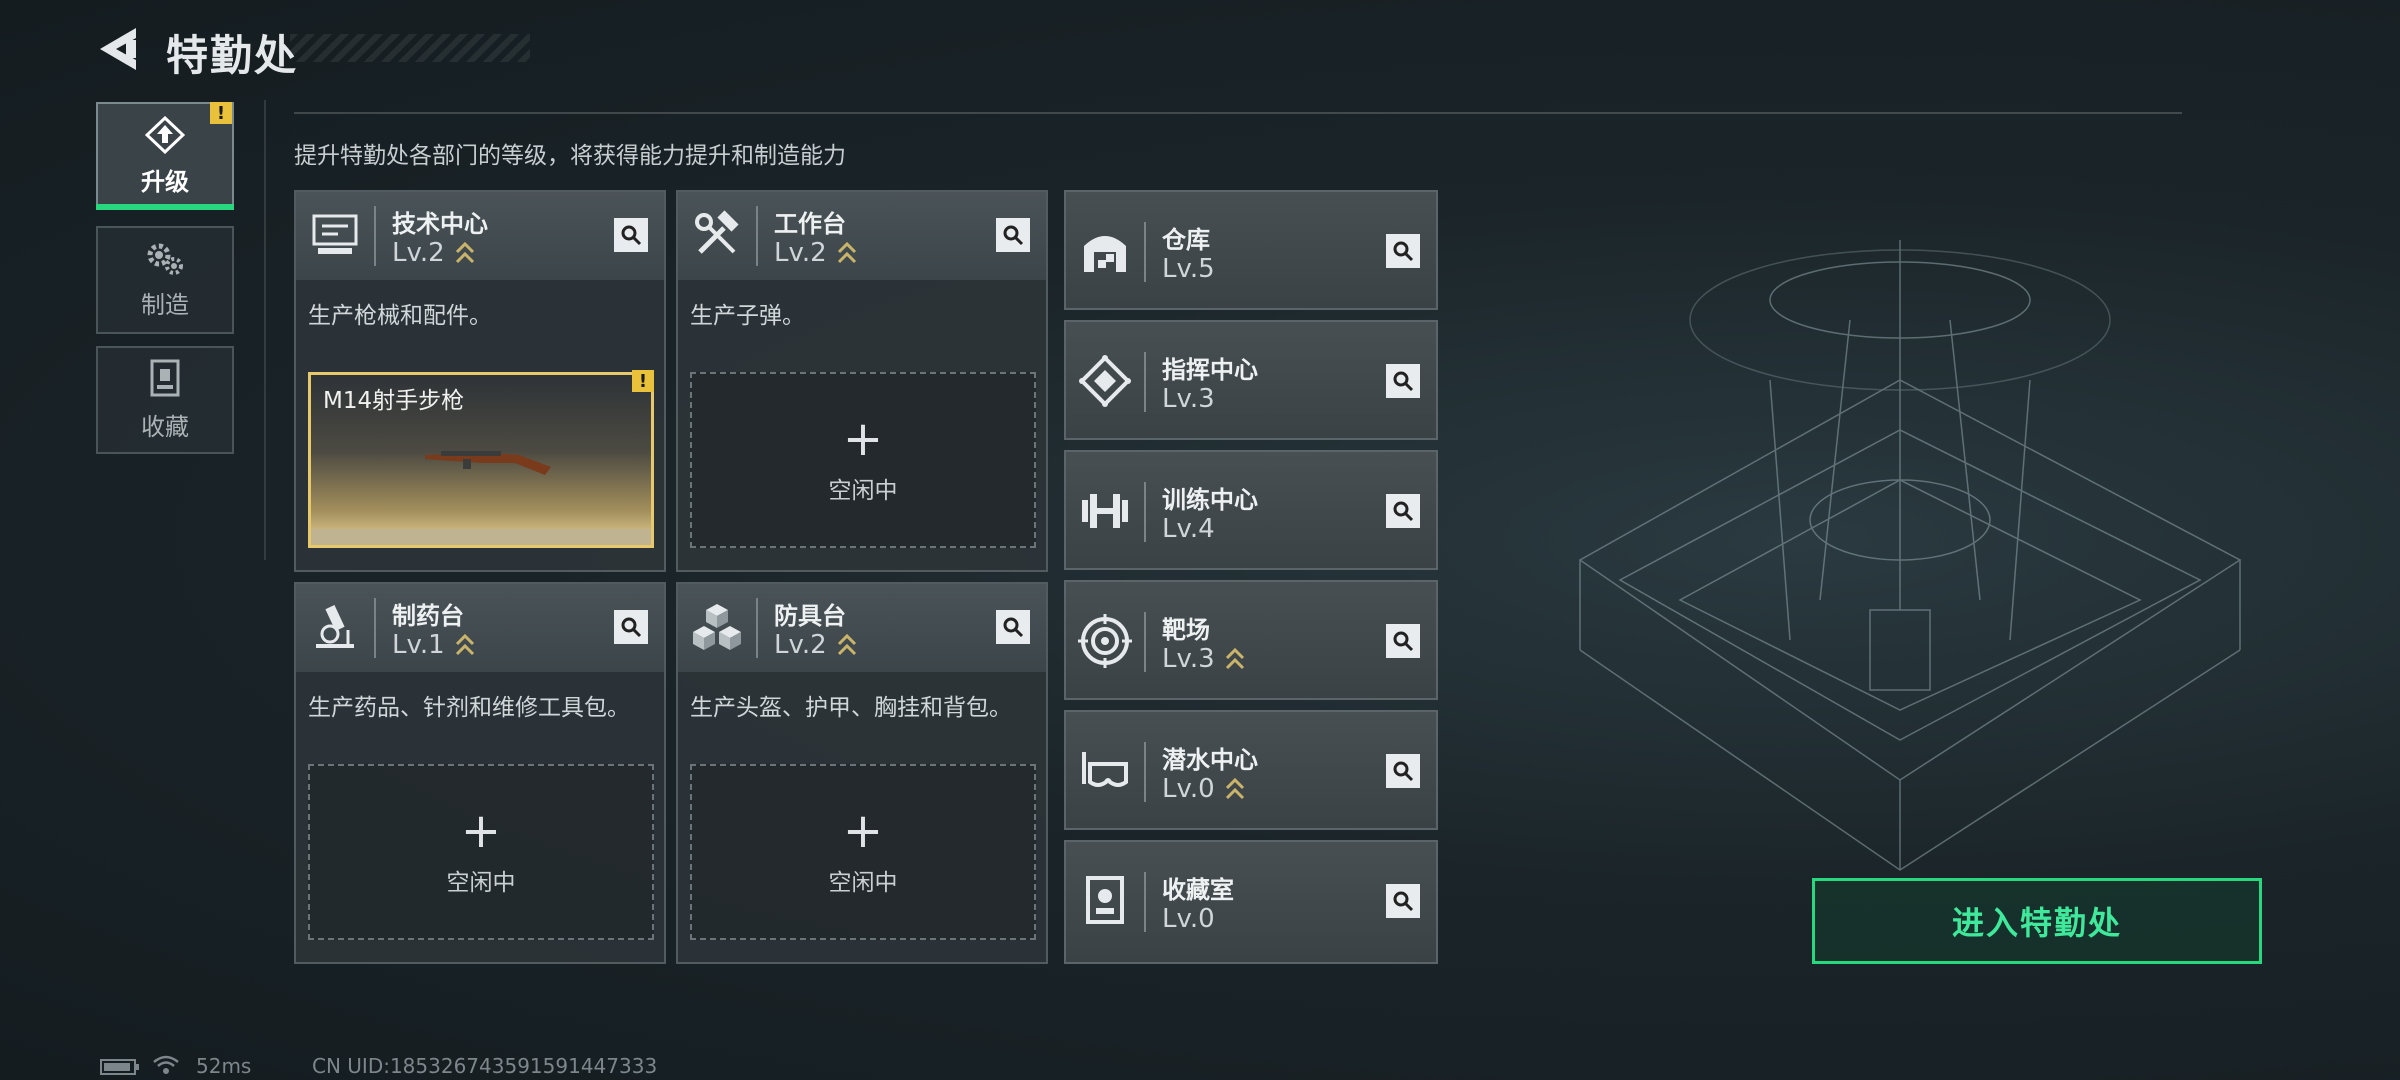  What do you see at coordinates (1251, 250) in the screenshot?
I see `facility-card-warehouse: 仓库 Lv.5` at bounding box center [1251, 250].